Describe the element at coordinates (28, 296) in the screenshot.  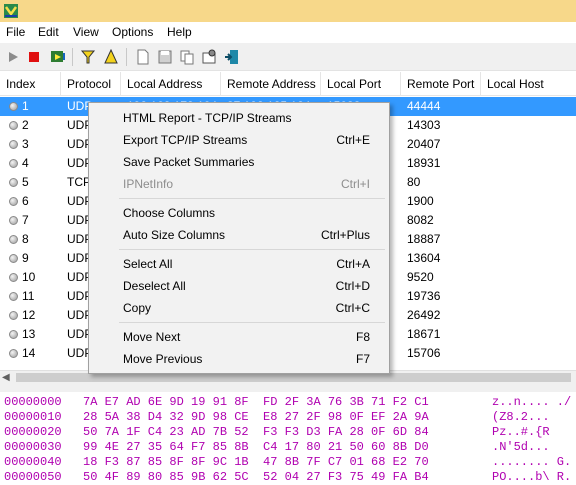
I see `cell-index: 11` at that location.